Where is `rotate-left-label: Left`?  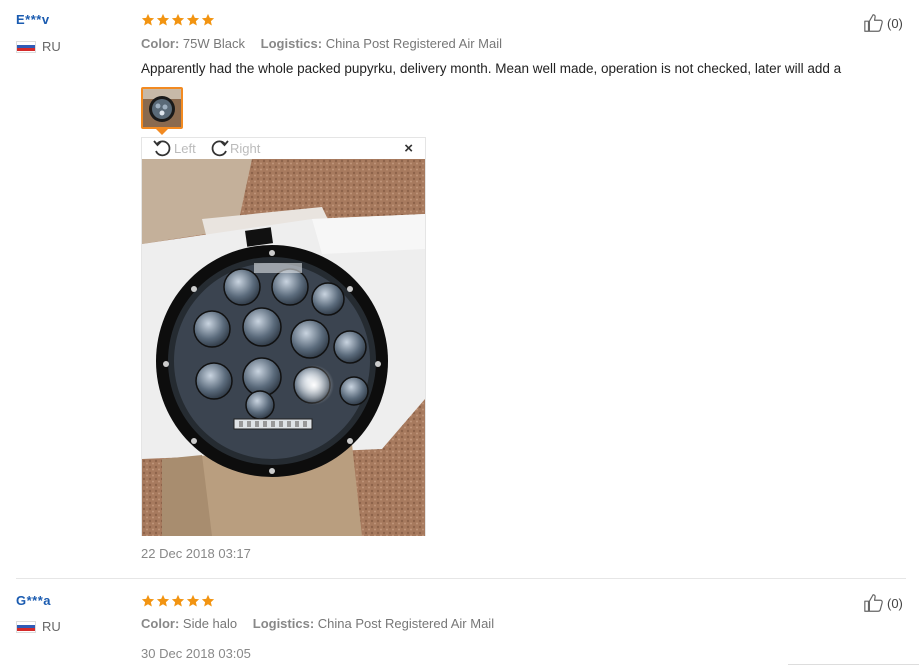
rotate-left-label: Left is located at coordinates (185, 148).